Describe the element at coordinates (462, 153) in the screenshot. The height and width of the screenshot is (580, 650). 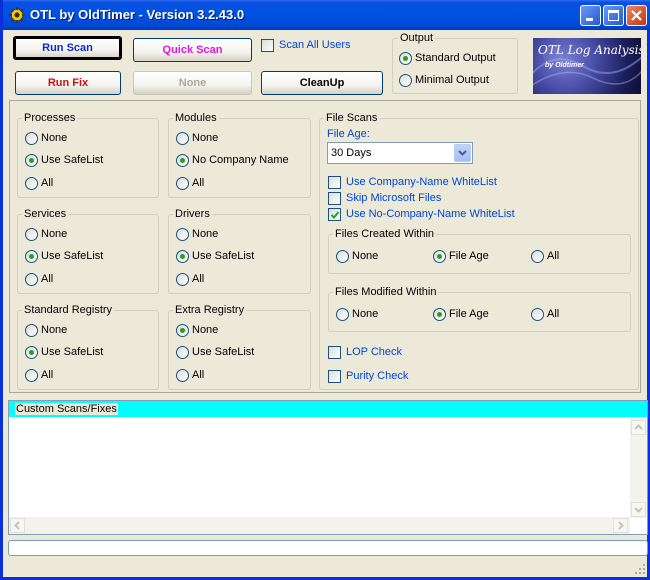
I see `dropdown-arrow-button` at that location.